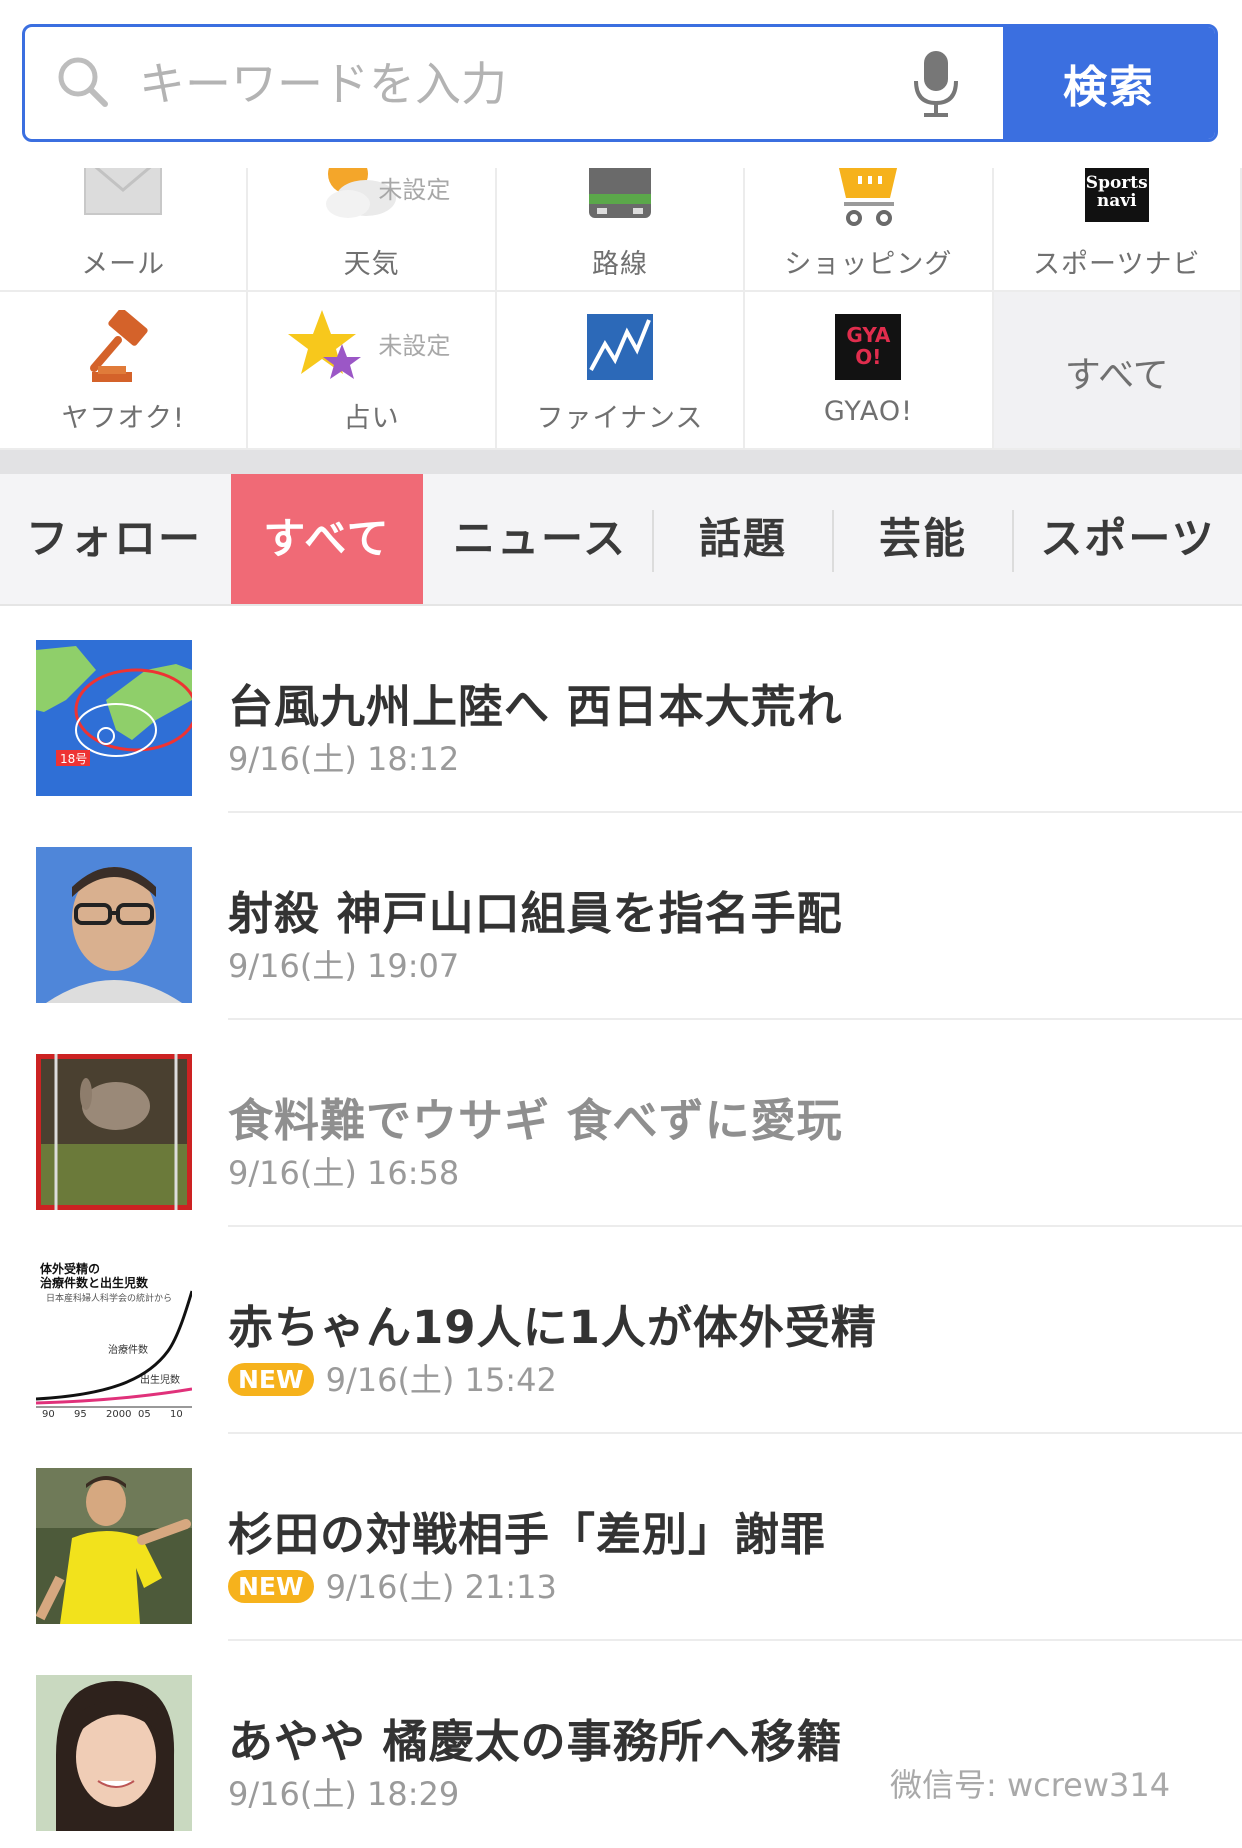  Describe the element at coordinates (535, 702) in the screenshot. I see `news-headline: 台風九州上陸へ 西日本大荒れ` at that location.